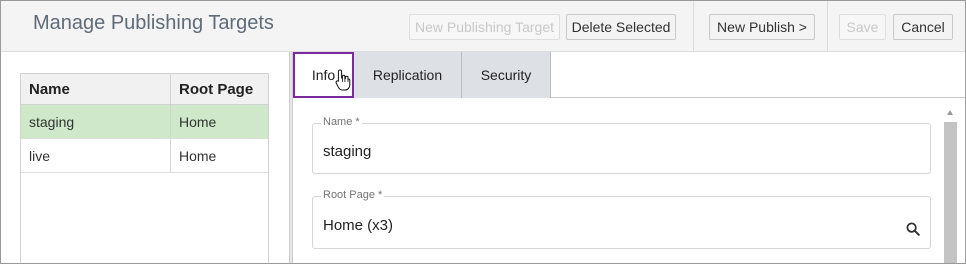  I want to click on name-field-value: staging, so click(347, 151).